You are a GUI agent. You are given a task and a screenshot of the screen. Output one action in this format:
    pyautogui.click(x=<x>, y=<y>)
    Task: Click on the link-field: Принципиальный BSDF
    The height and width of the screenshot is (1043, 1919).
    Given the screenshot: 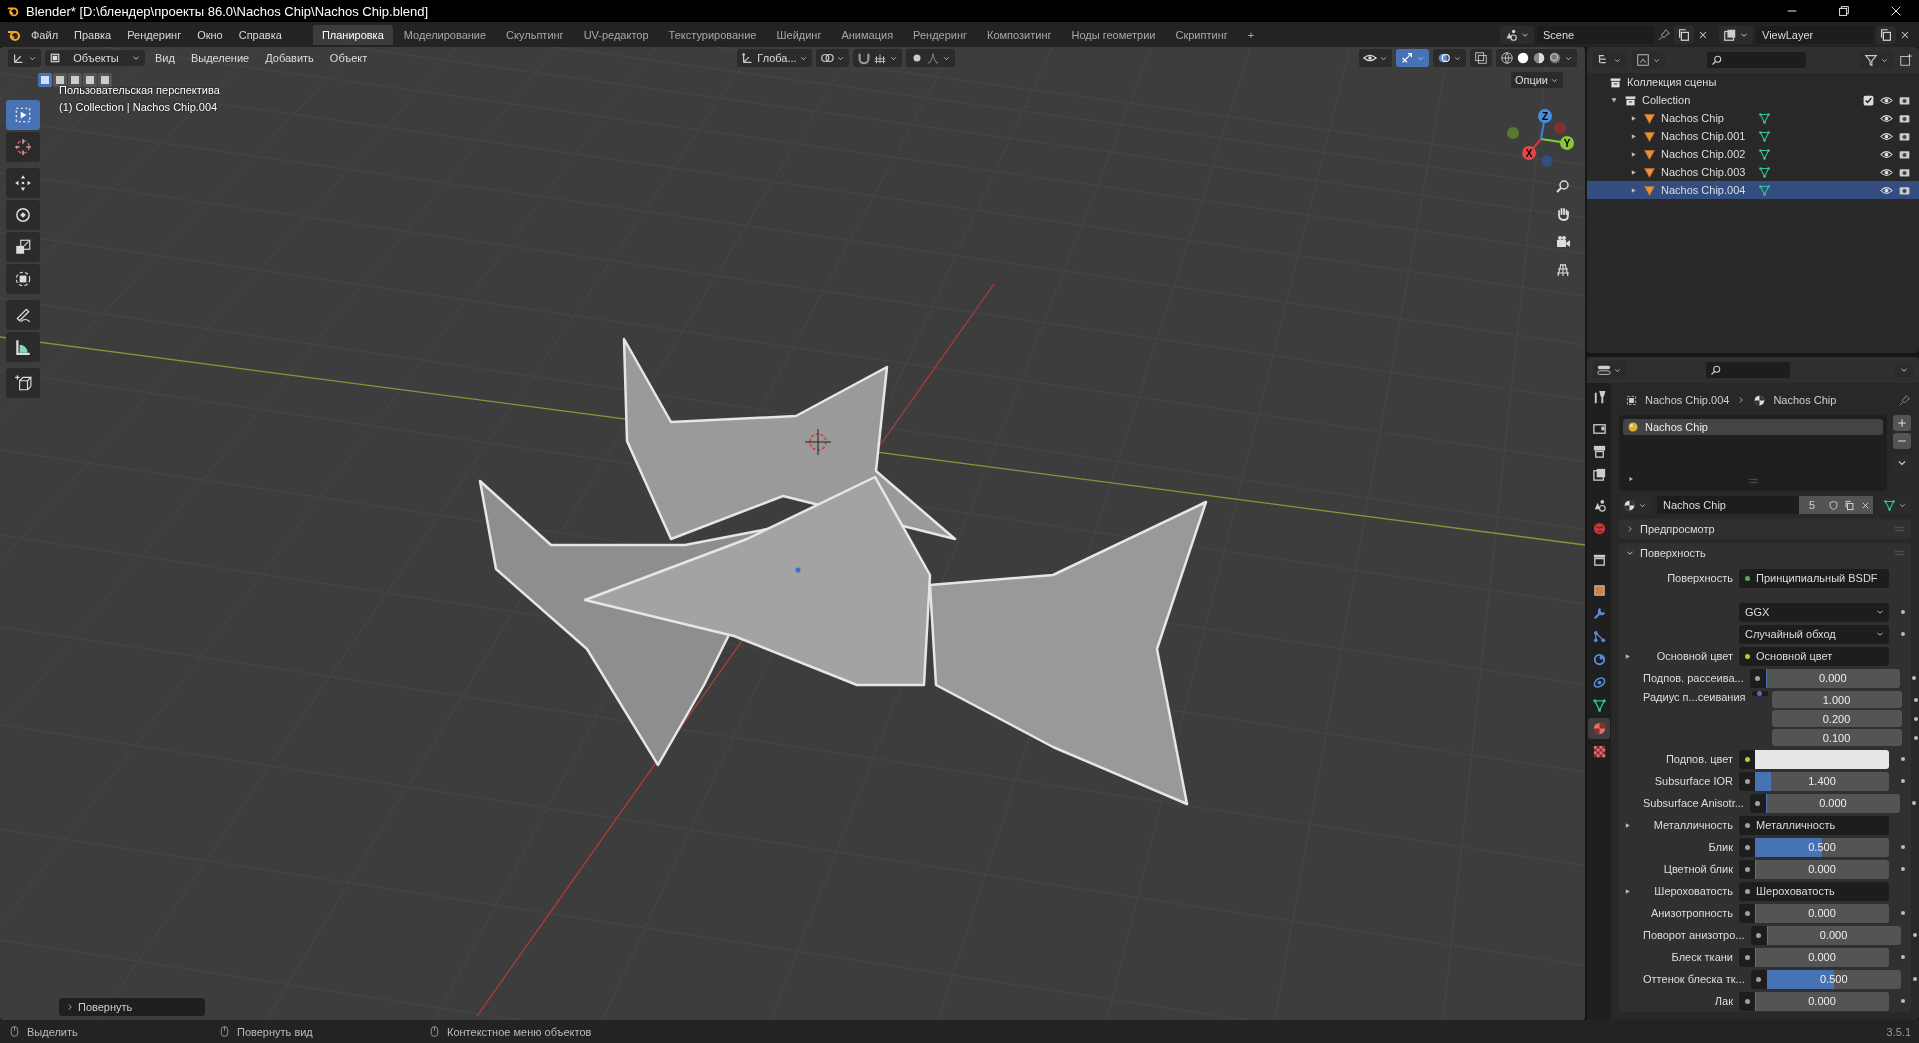 What is the action you would take?
    pyautogui.click(x=1814, y=578)
    